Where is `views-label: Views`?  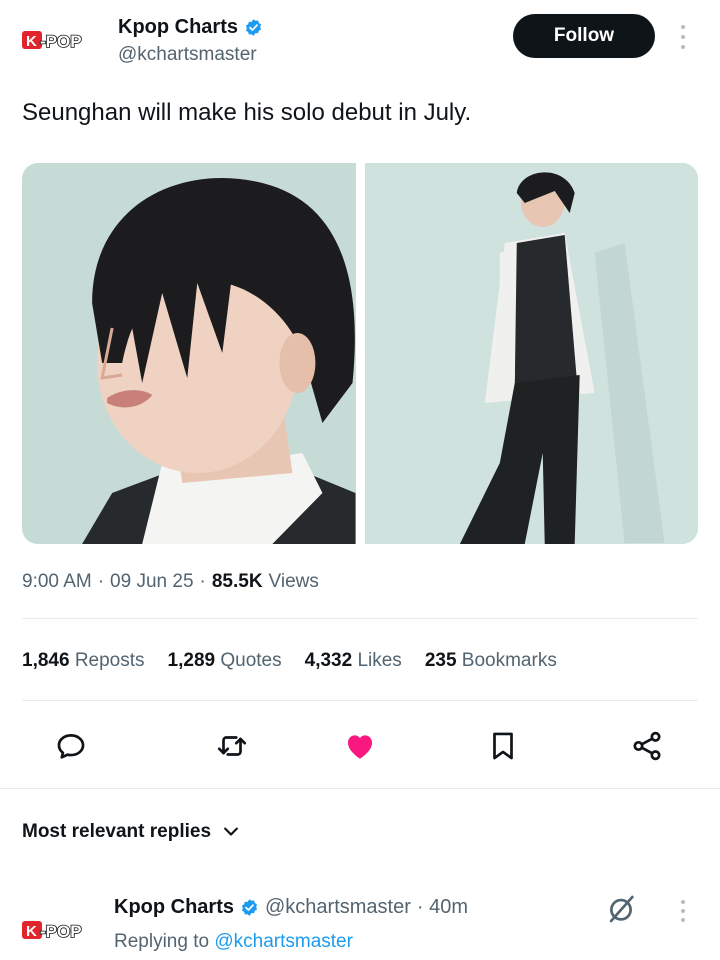 views-label: Views is located at coordinates (293, 581).